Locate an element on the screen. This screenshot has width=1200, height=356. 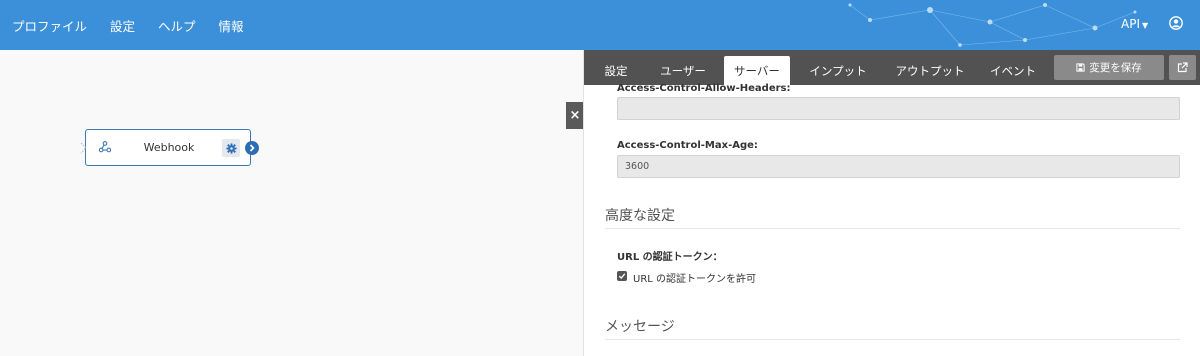
node-settings-button is located at coordinates (231, 148).